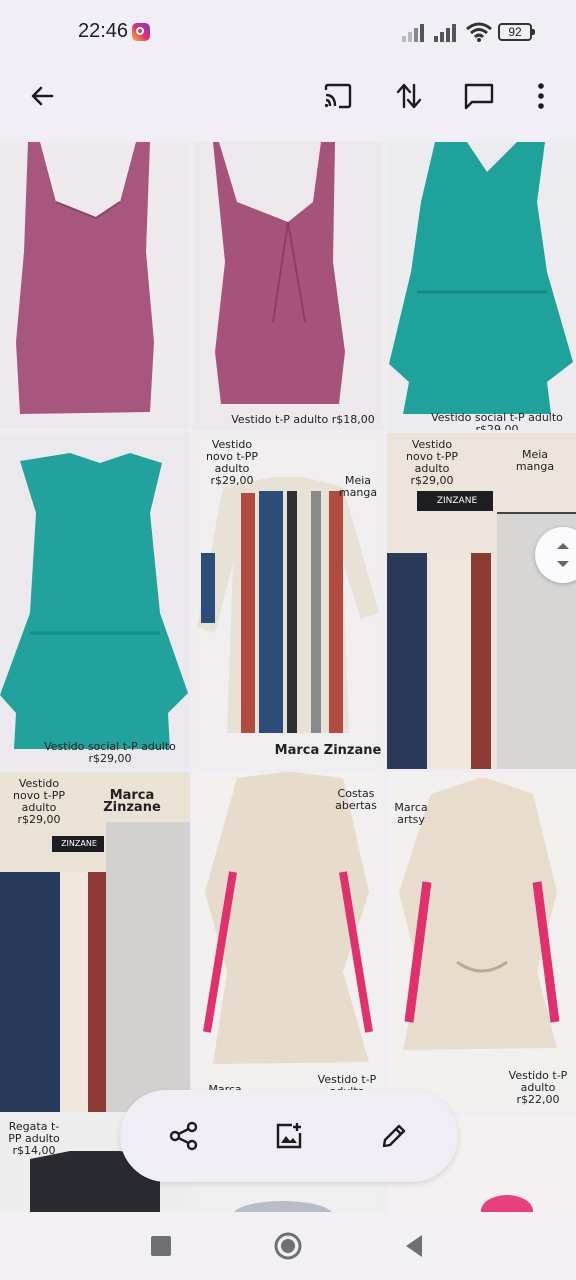  I want to click on add-to-album-button, so click(289, 1136).